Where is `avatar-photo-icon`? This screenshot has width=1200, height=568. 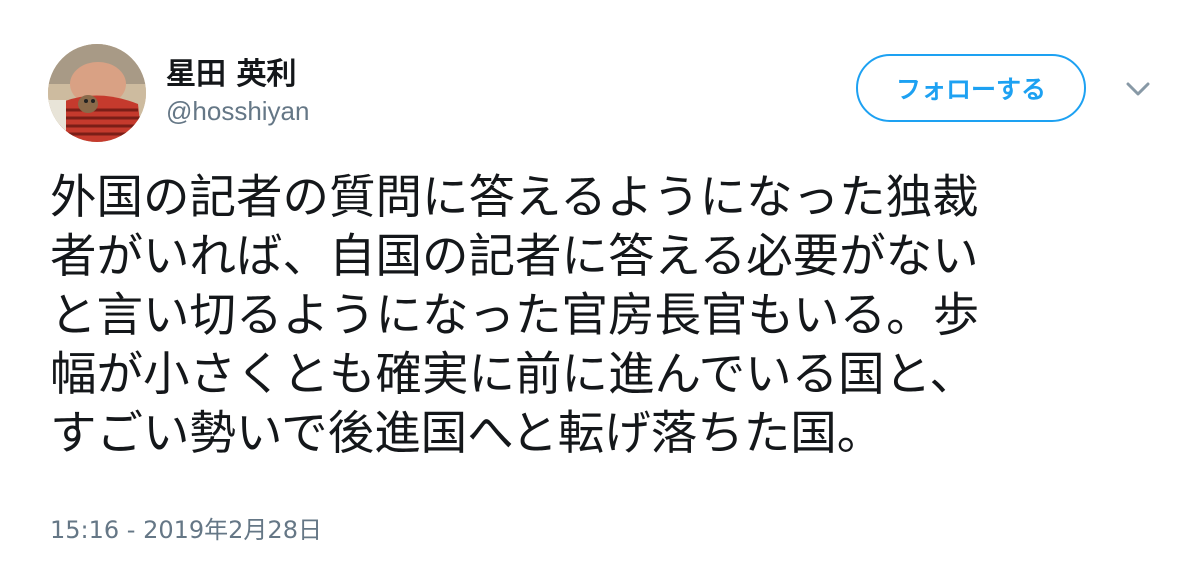
avatar-photo-icon is located at coordinates (97, 93).